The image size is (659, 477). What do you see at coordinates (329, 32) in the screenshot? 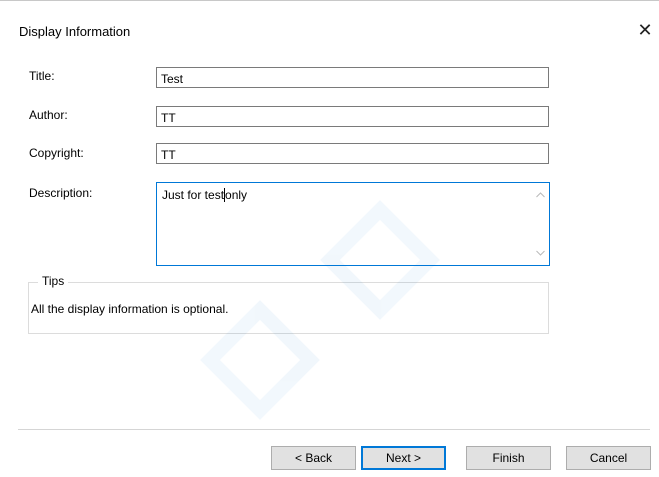
I see `dialog-header: Display Information` at bounding box center [329, 32].